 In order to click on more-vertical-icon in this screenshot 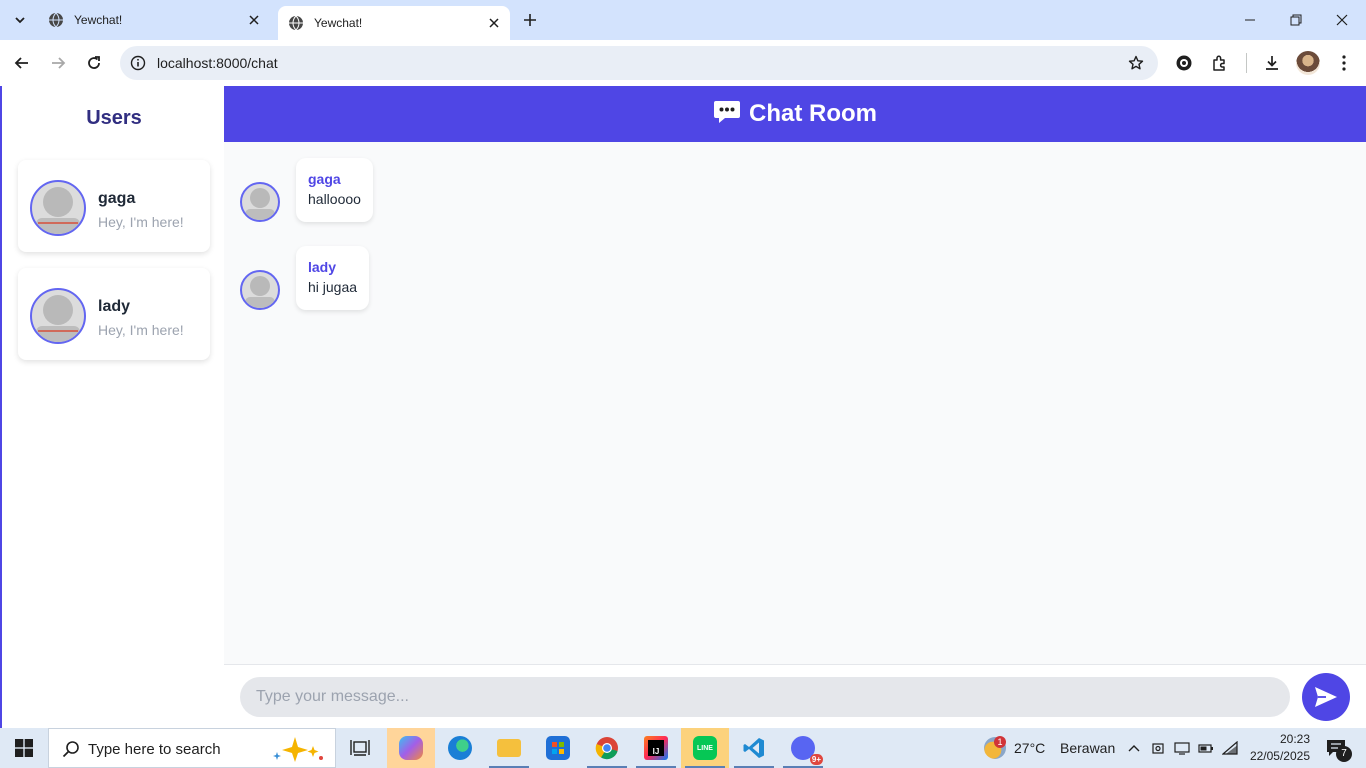, I will do `click(1344, 63)`.